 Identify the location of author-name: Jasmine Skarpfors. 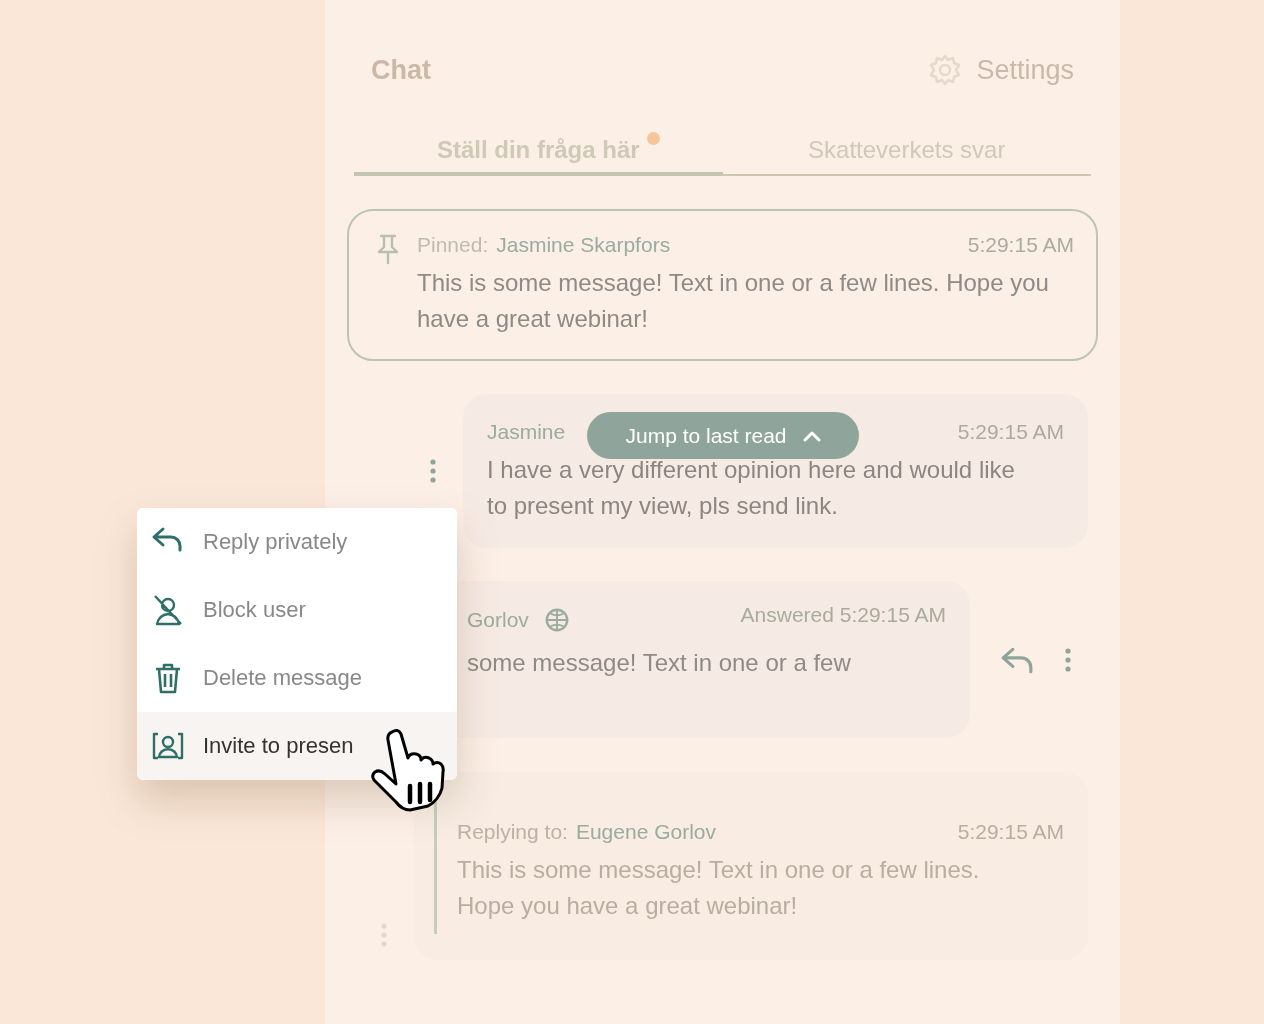
(583, 245).